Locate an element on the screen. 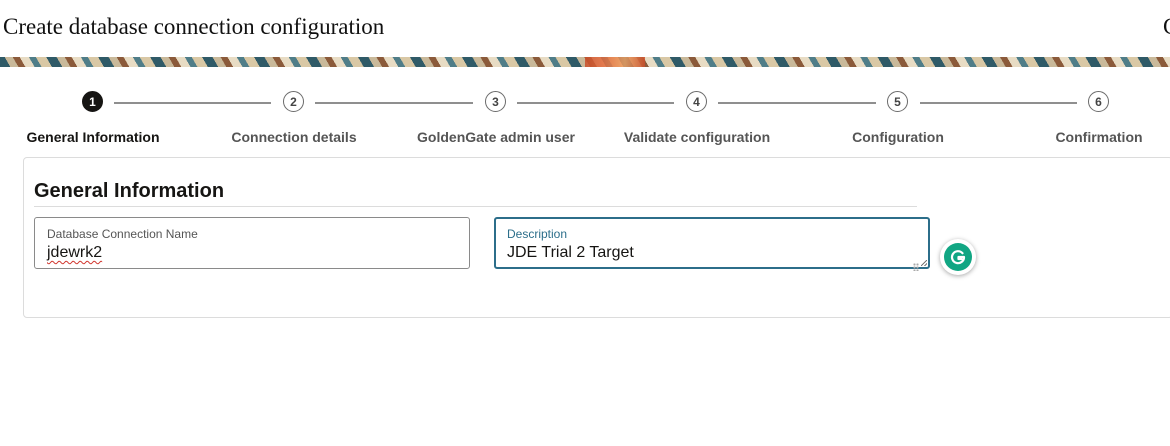 This screenshot has width=1170, height=446. grammarly-g-icon is located at coordinates (958, 257).